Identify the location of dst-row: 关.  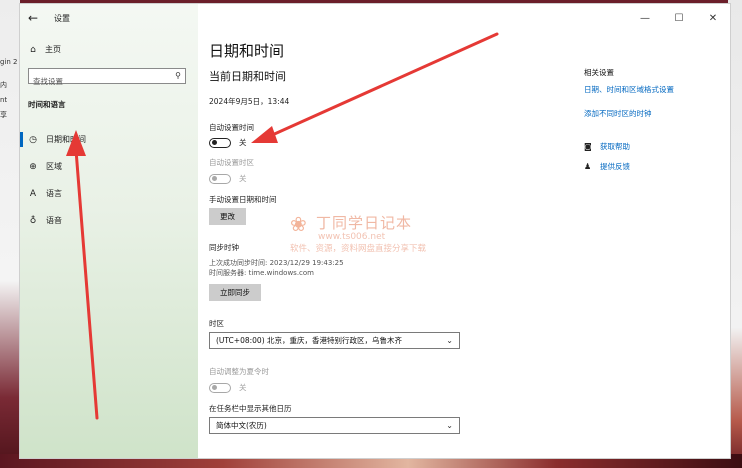
(228, 387).